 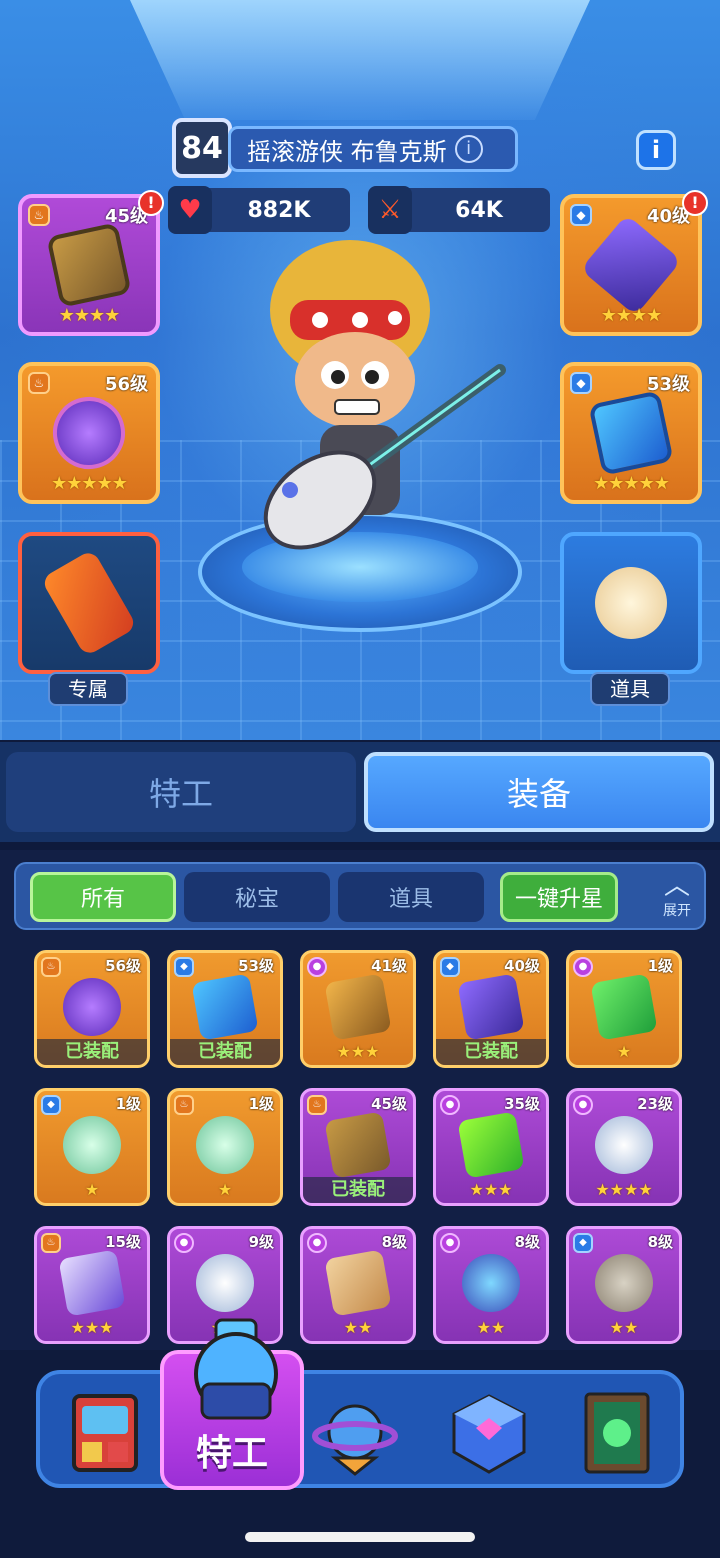 I want to click on hp-stat: ♥ 882K, so click(x=259, y=210).